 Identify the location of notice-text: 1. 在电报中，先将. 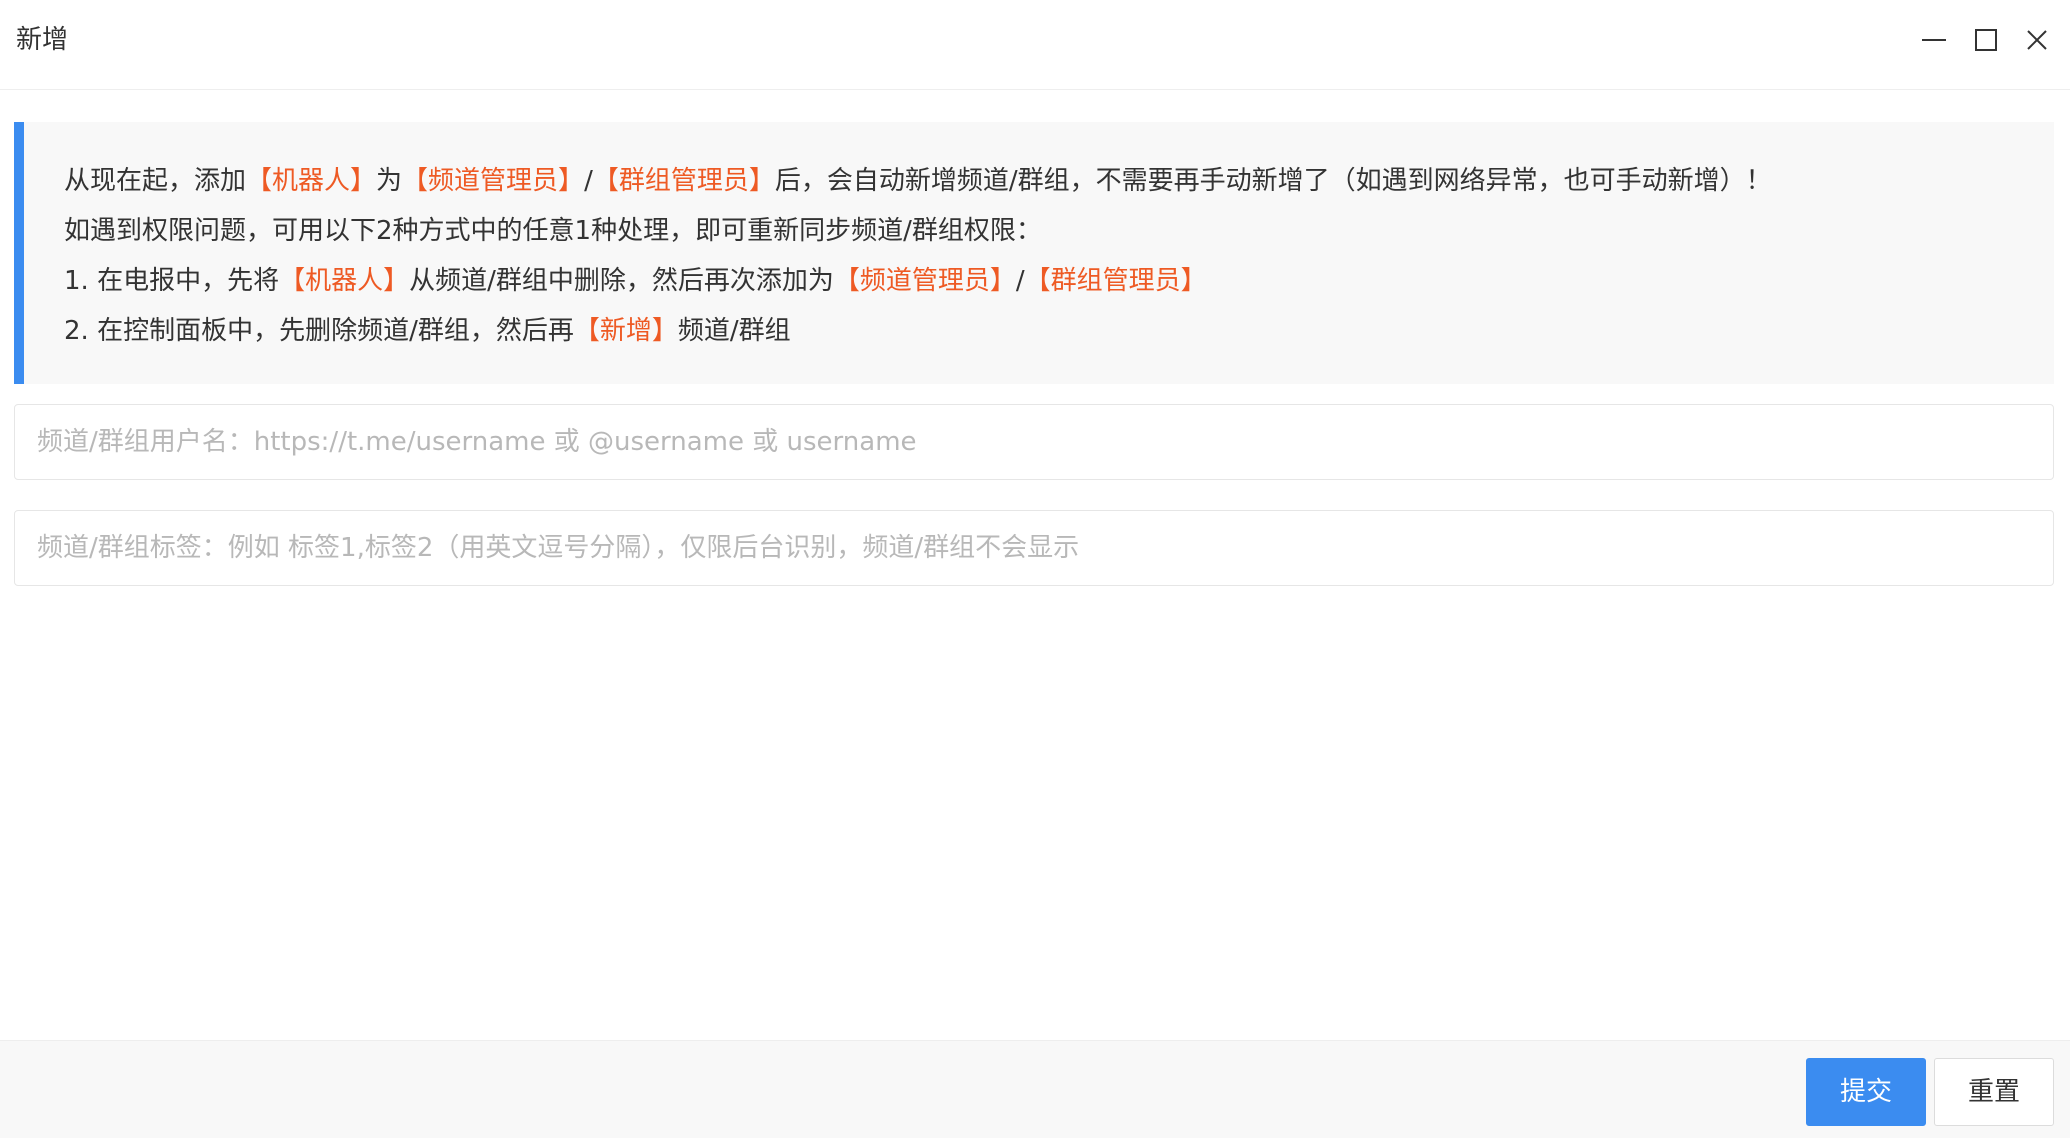
(172, 281).